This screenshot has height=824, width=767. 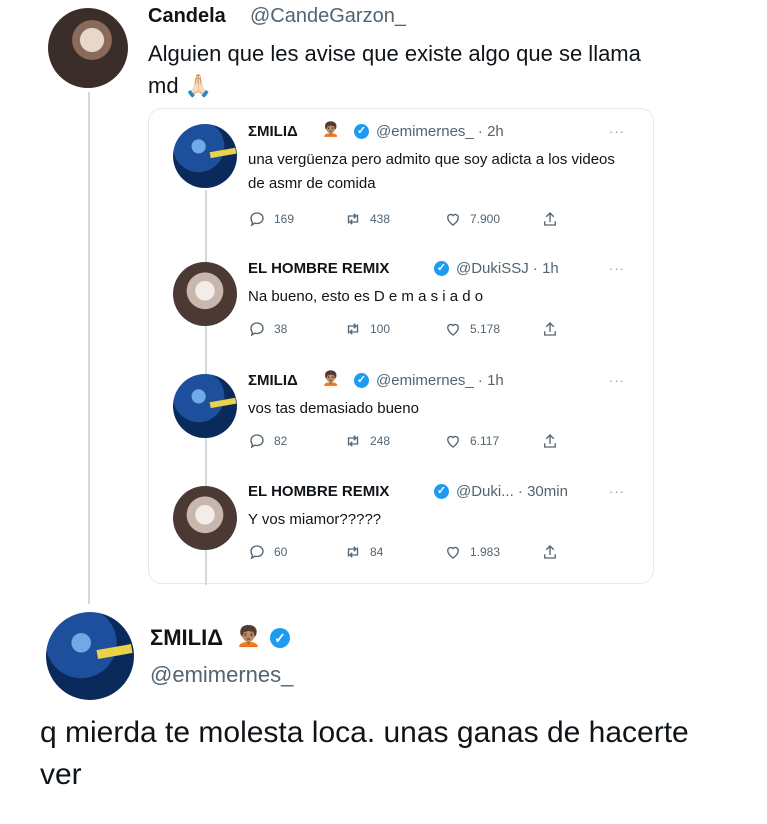 I want to click on quoted-tweet-3-name: ΣMILIΔ, so click(x=273, y=380).